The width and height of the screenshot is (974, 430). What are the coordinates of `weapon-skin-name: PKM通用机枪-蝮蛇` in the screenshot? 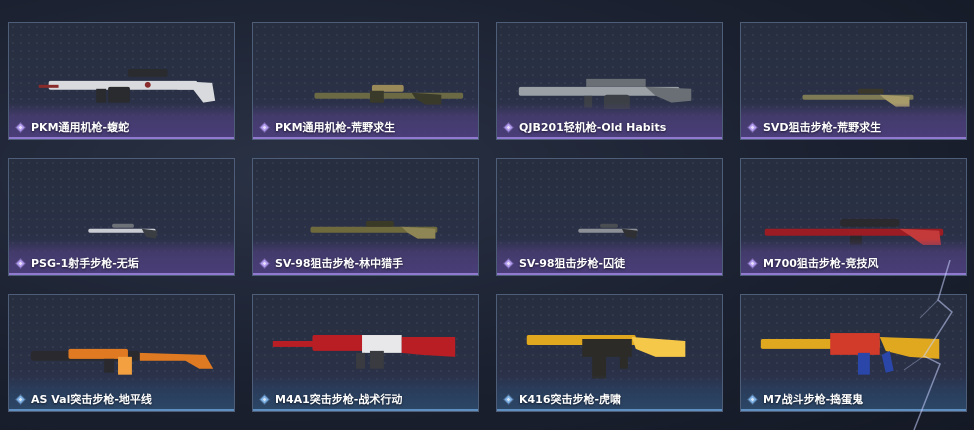 It's located at (80, 127).